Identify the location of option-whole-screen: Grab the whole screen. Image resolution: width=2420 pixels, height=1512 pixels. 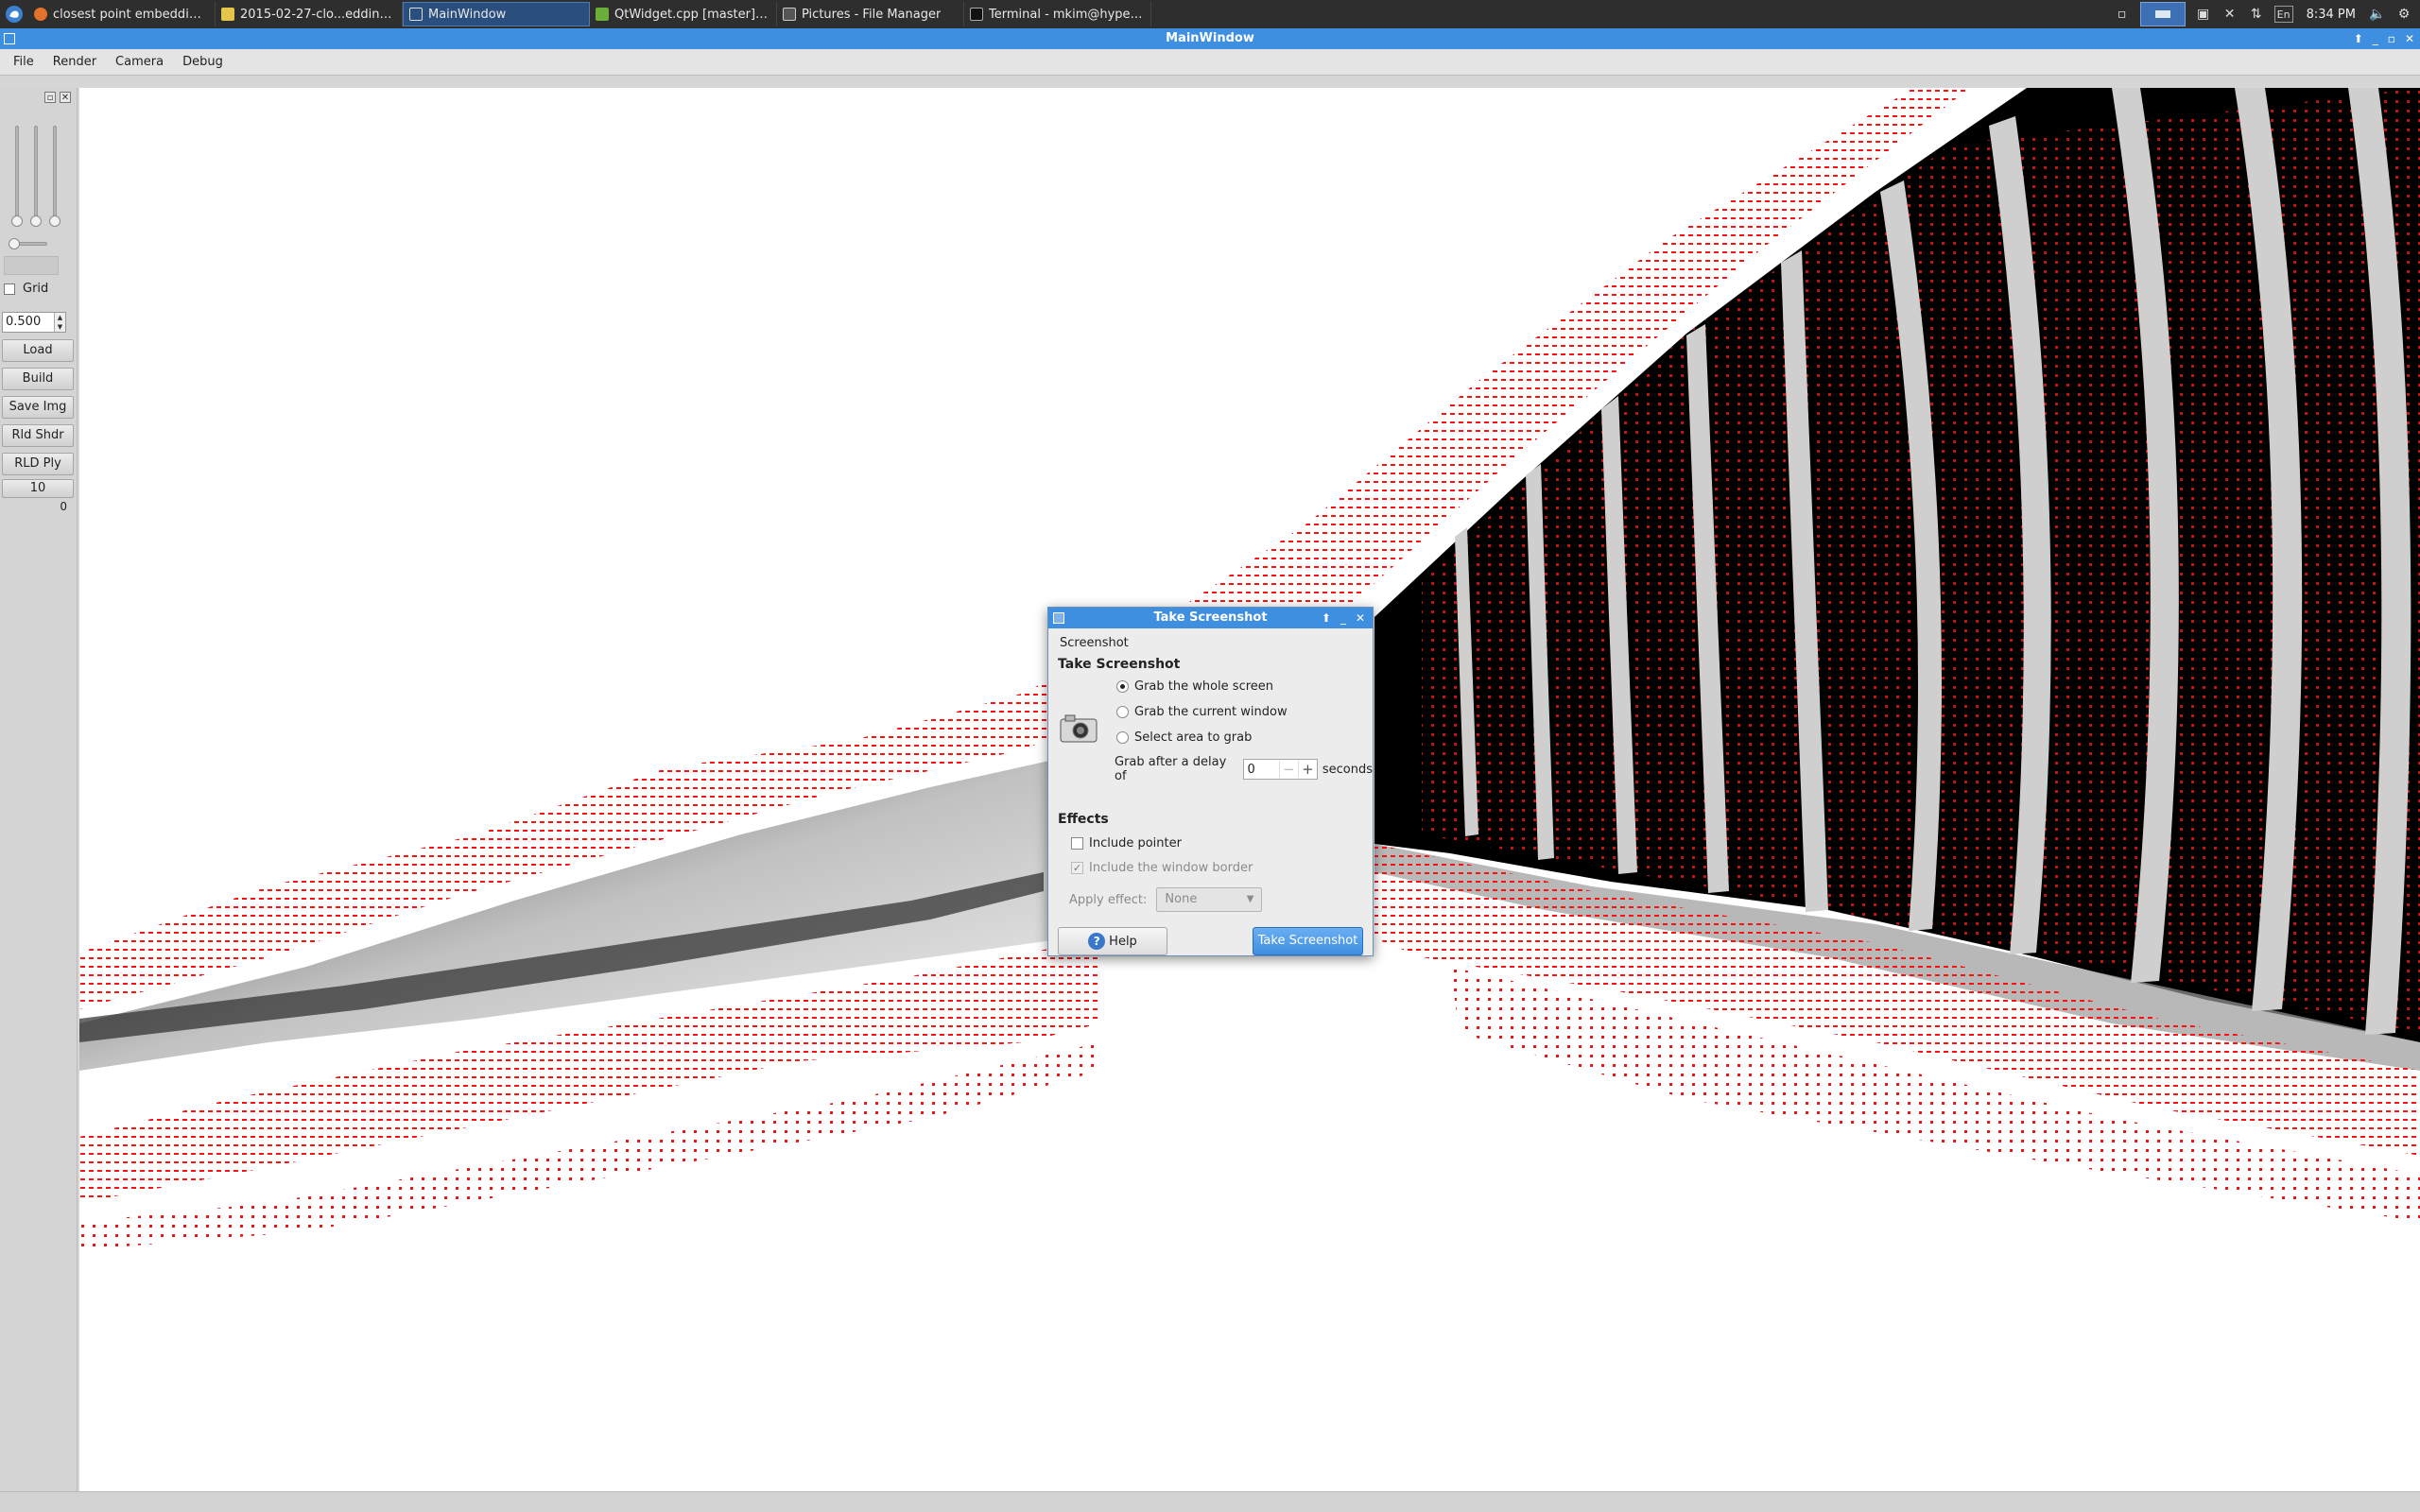
(1194, 686).